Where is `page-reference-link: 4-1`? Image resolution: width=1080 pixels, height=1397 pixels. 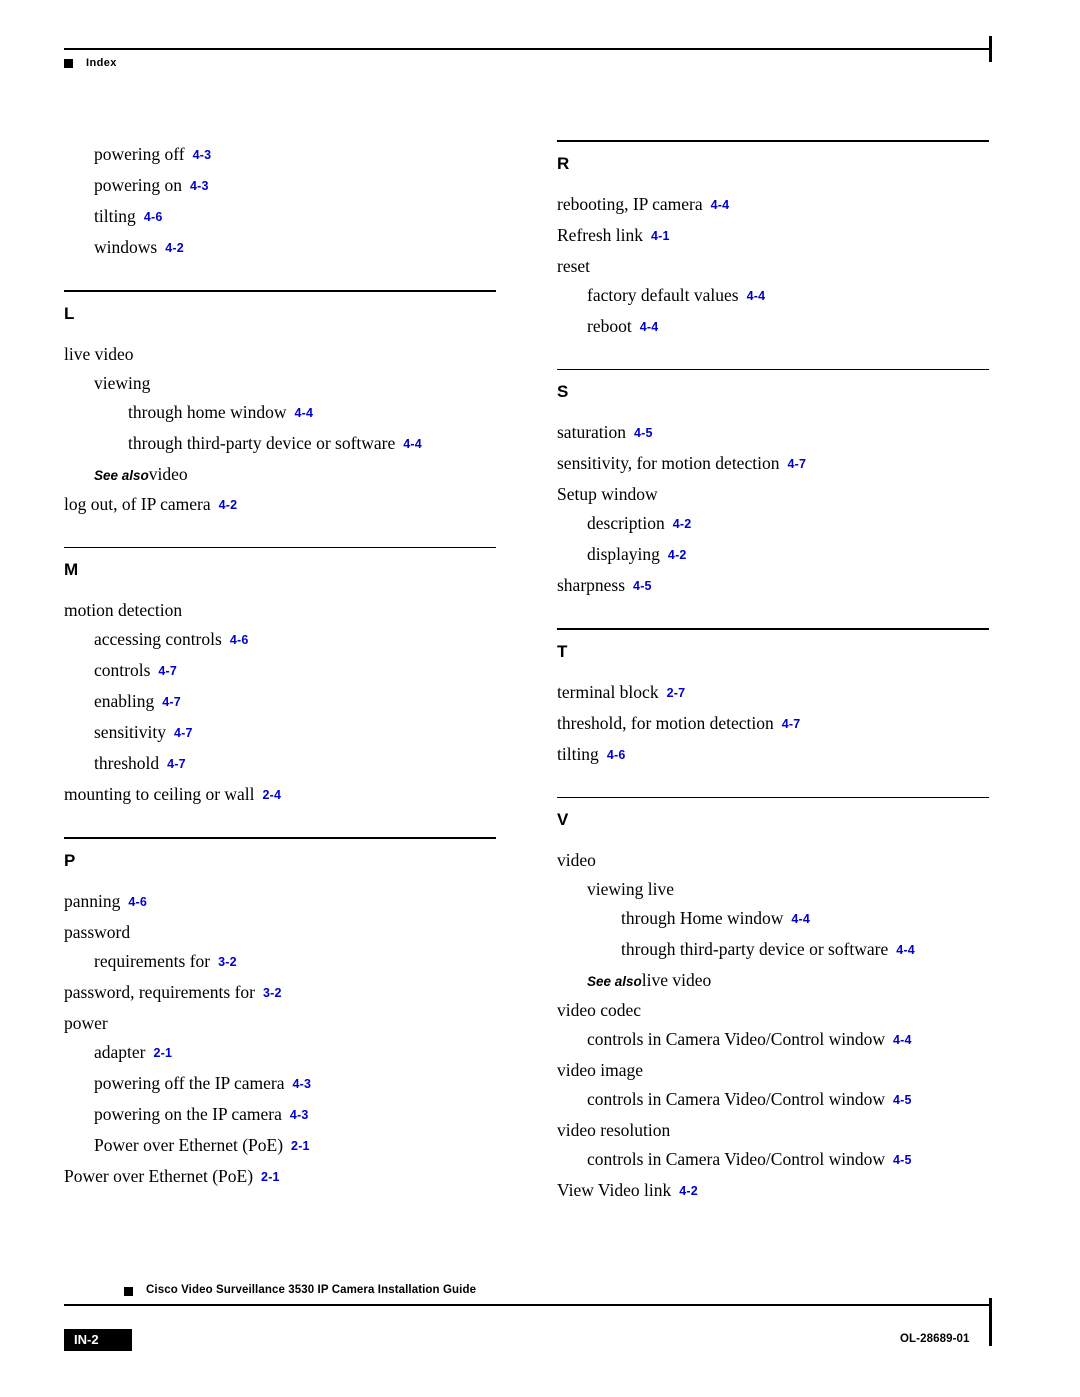
page-reference-link: 4-1 is located at coordinates (660, 236).